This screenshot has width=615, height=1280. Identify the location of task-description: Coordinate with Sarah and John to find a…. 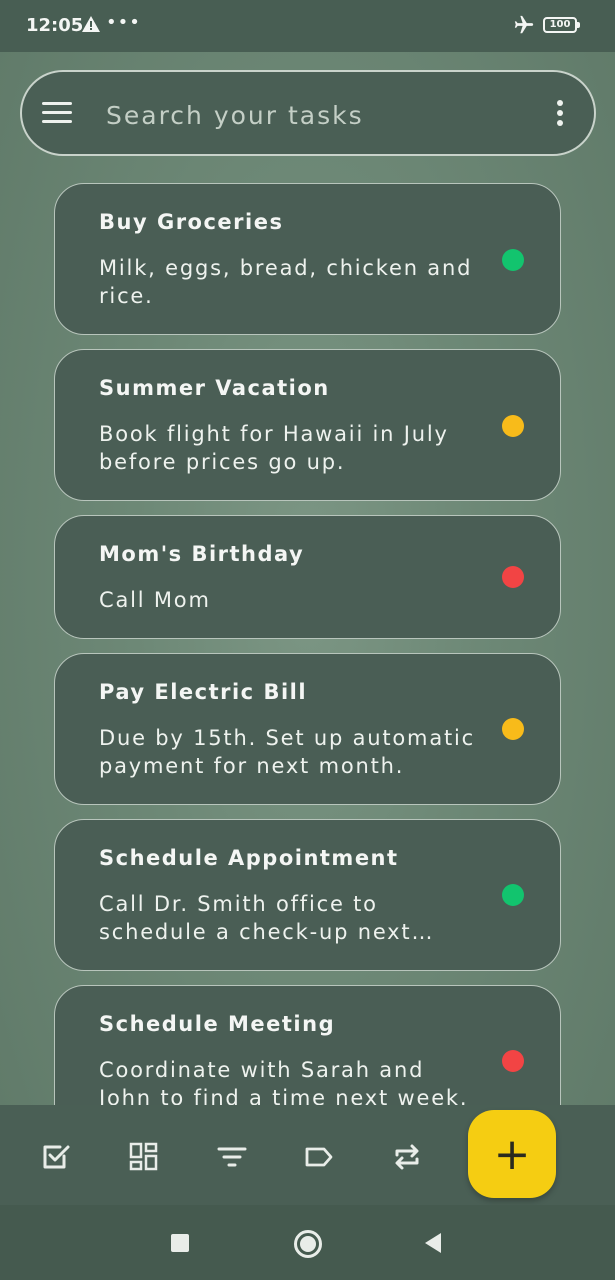
(284, 1081).